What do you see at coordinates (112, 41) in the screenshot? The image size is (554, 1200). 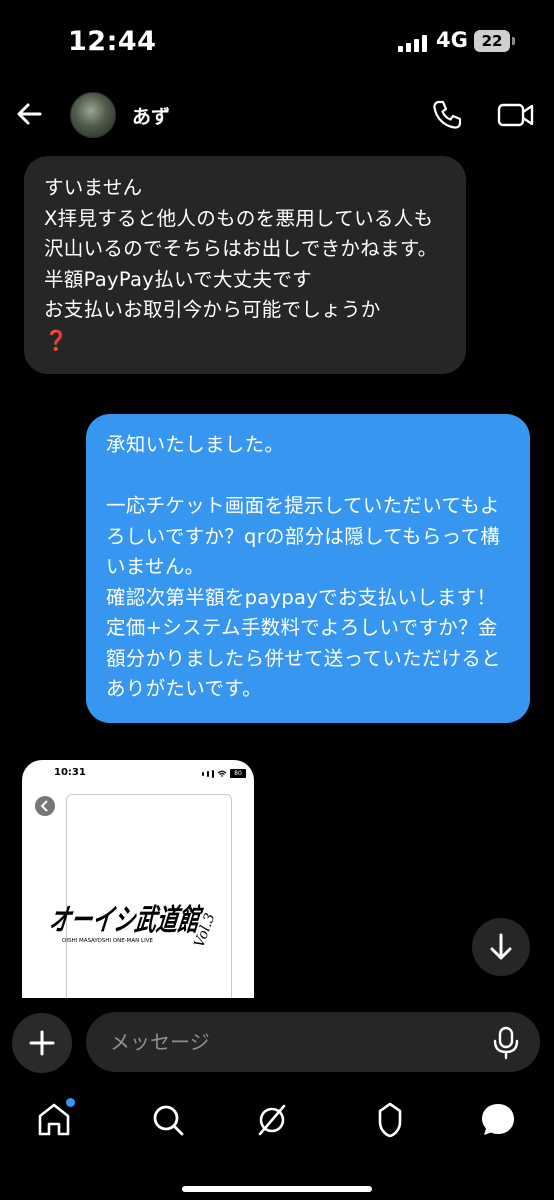 I see `status-time: 12:44` at bounding box center [112, 41].